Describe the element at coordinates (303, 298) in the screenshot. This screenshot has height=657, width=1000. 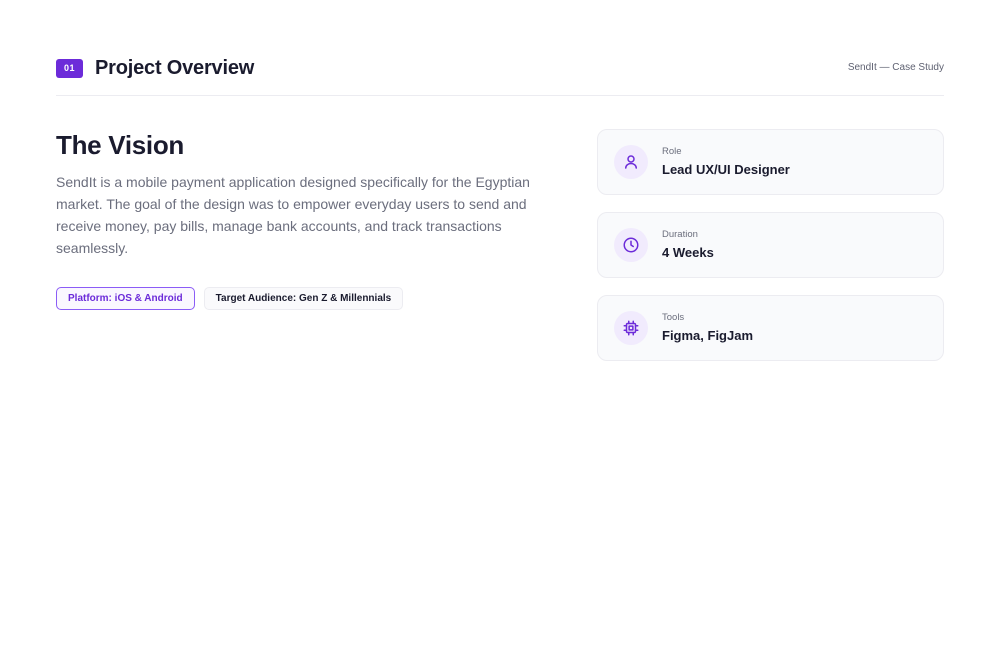
I see `audience-tag: Target Audience: Gen Z & Millennials` at that location.